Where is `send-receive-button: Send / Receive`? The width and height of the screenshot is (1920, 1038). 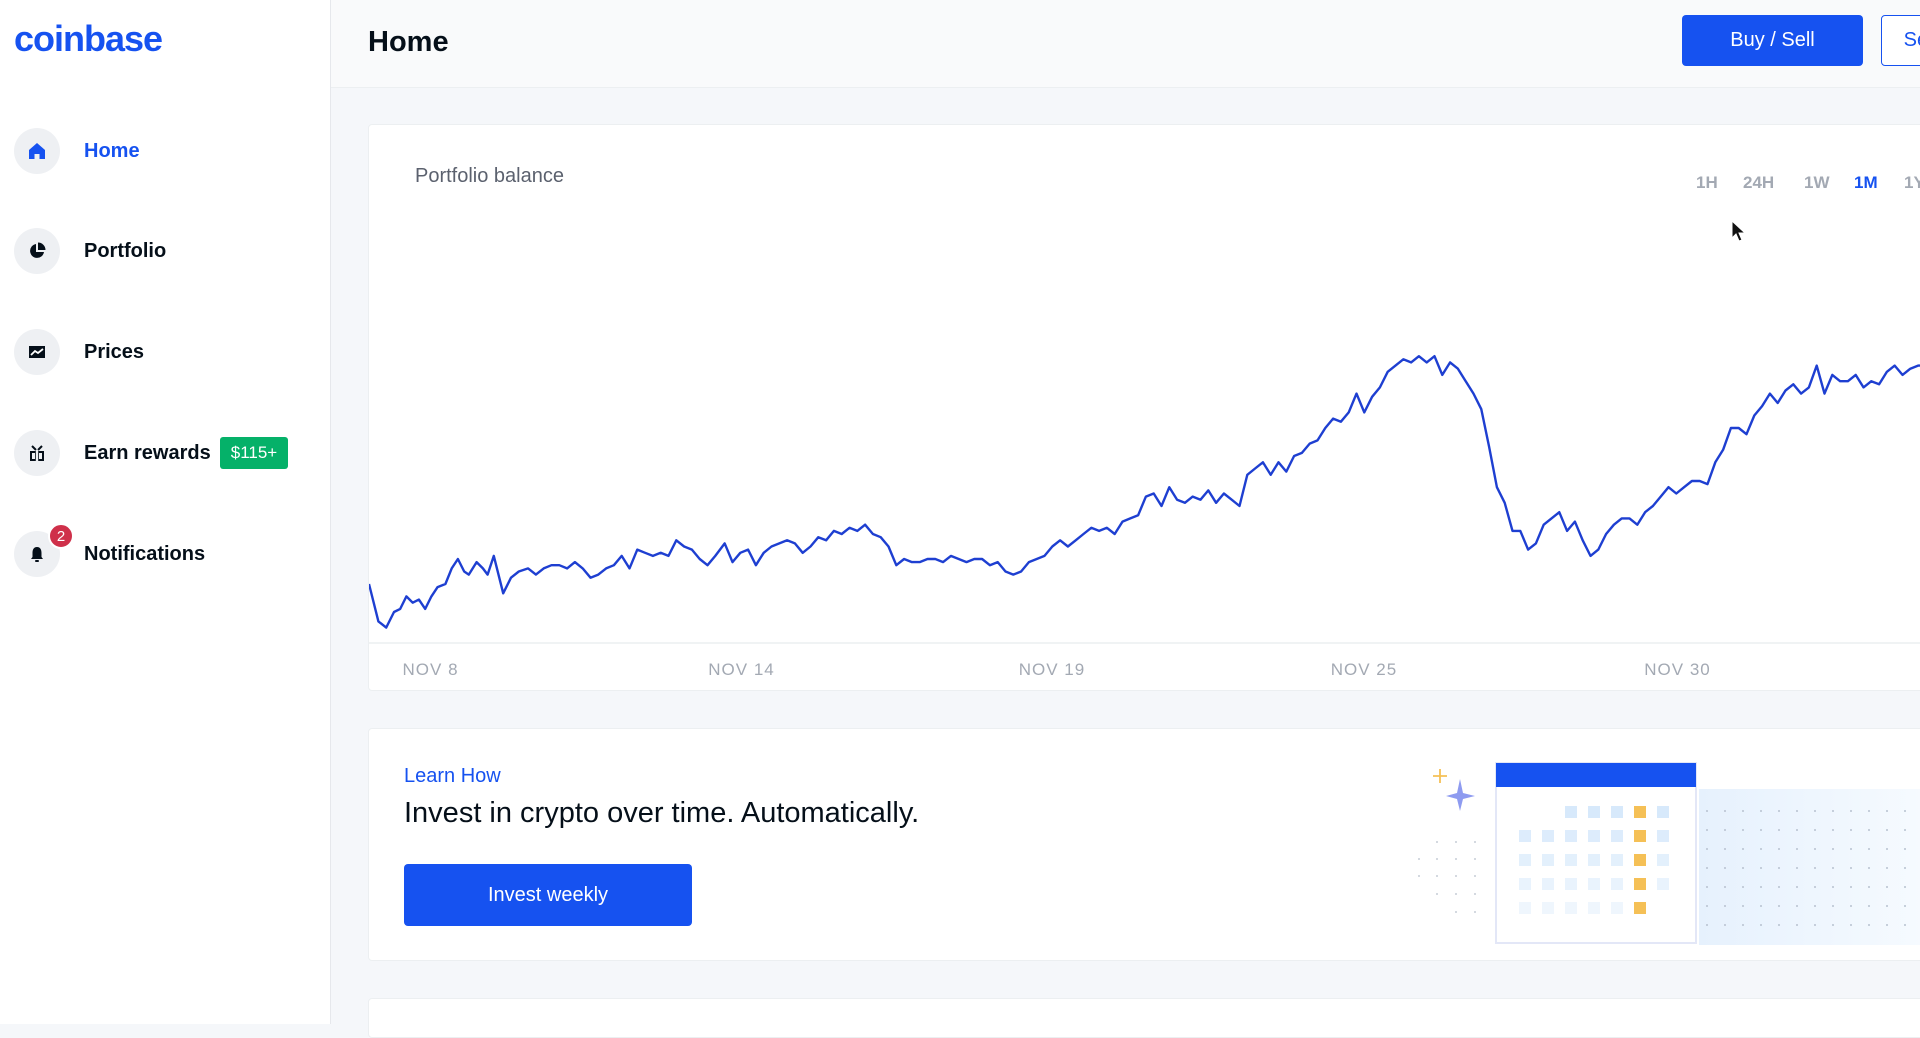
send-receive-button: Send / Receive is located at coordinates (1900, 40).